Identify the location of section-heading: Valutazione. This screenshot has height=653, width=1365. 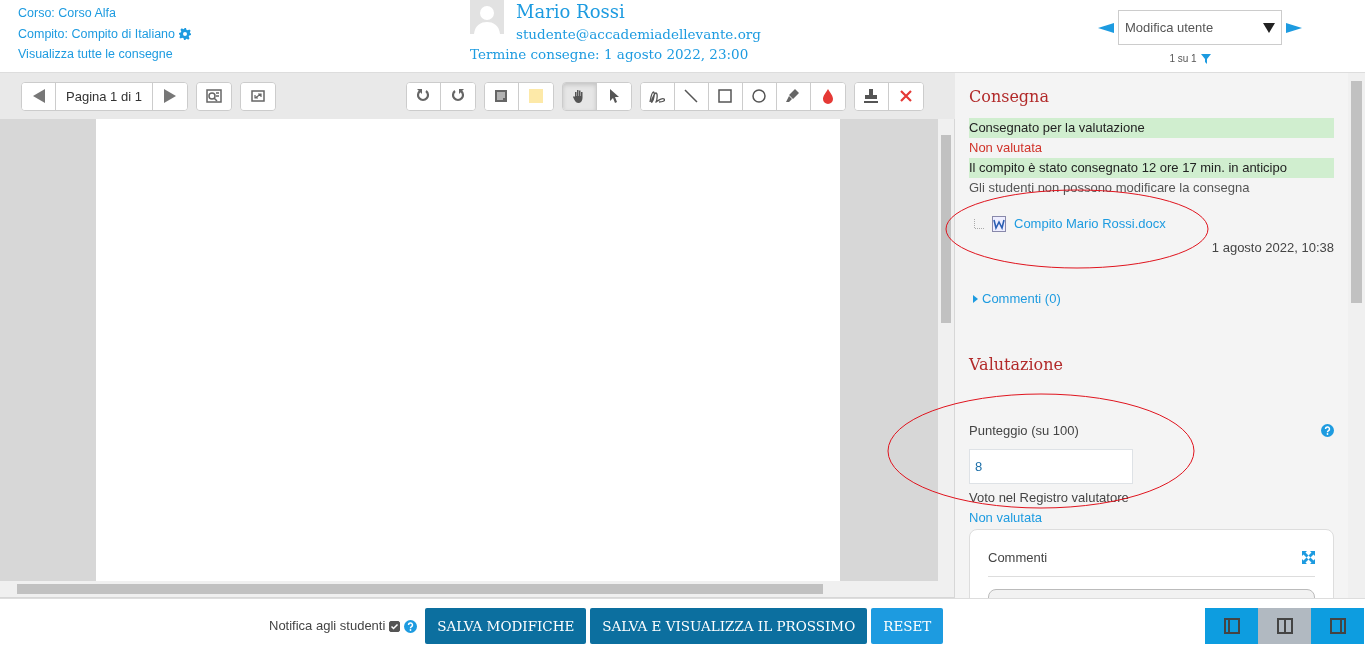
(1016, 364).